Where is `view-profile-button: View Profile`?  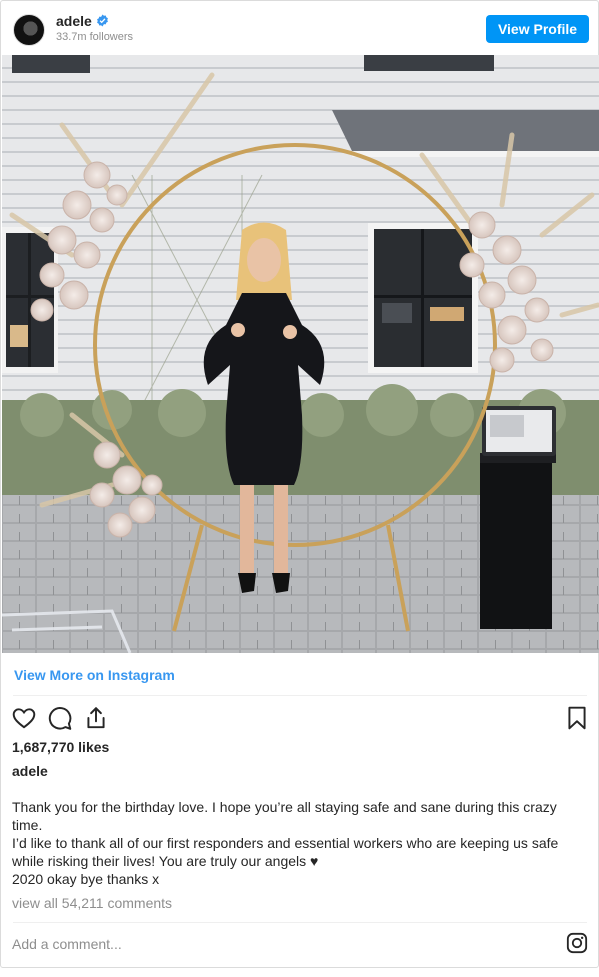
view-profile-button: View Profile is located at coordinates (537, 29).